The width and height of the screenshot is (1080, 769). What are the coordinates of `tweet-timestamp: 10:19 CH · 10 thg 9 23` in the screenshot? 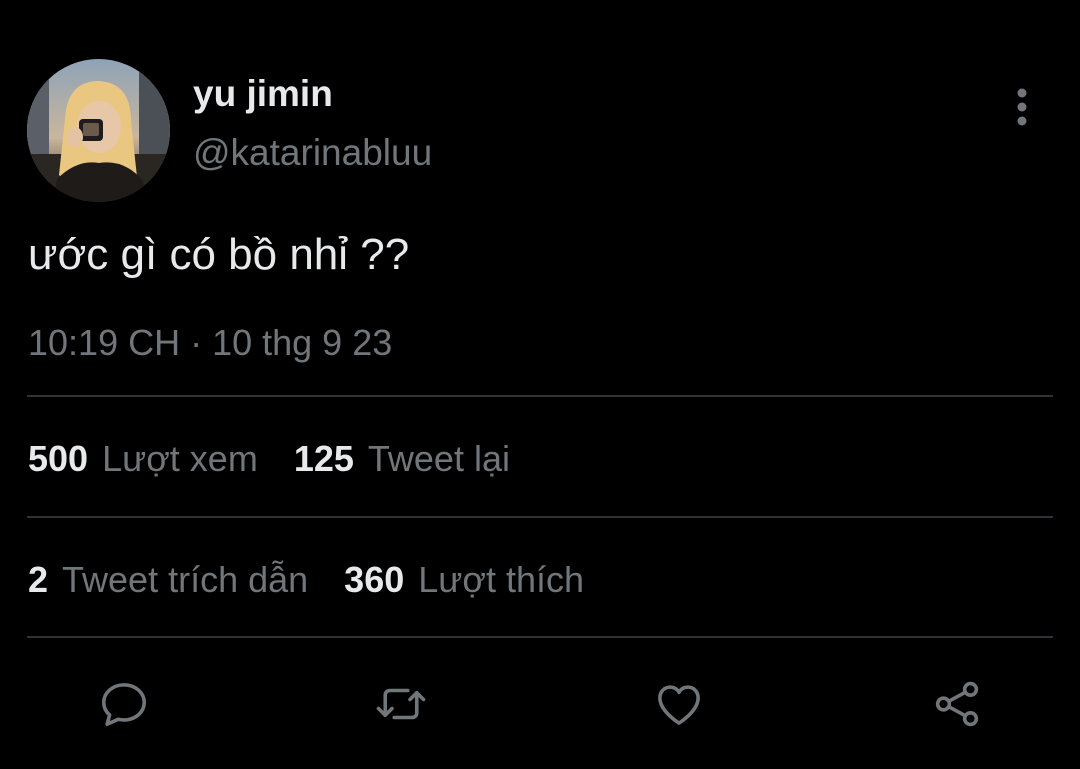 It's located at (210, 343).